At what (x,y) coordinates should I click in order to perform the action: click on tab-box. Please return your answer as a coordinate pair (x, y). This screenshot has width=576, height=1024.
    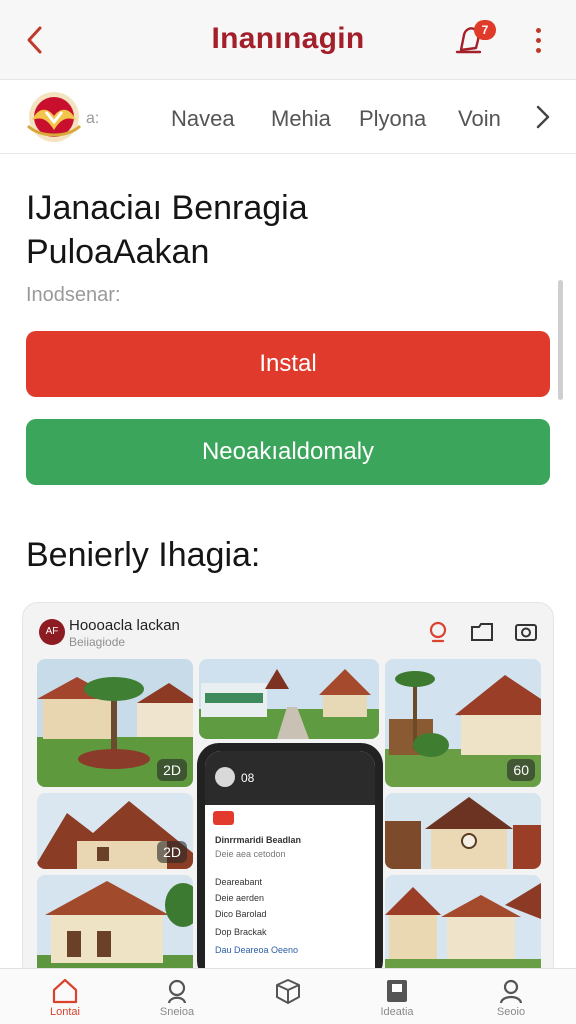
    Looking at the image, I should click on (288, 1000).